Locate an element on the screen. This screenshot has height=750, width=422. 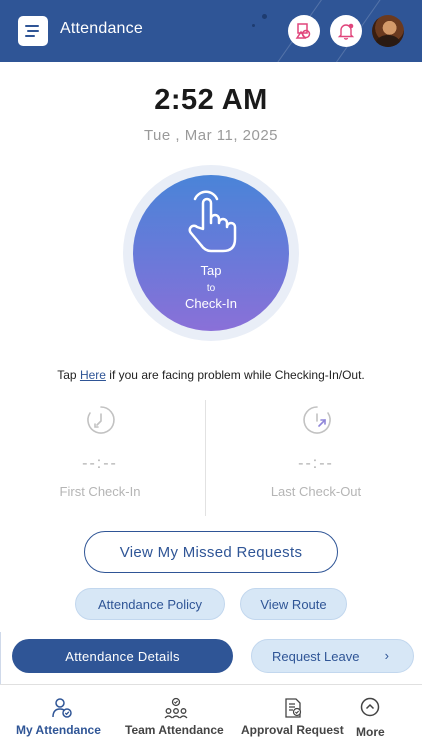
bell-icon is located at coordinates (346, 31).